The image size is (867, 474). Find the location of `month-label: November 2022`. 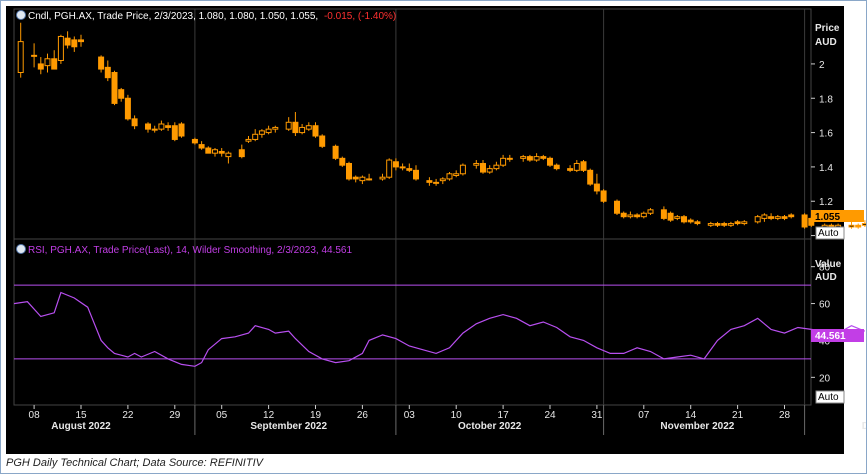

month-label: November 2022 is located at coordinates (697, 426).